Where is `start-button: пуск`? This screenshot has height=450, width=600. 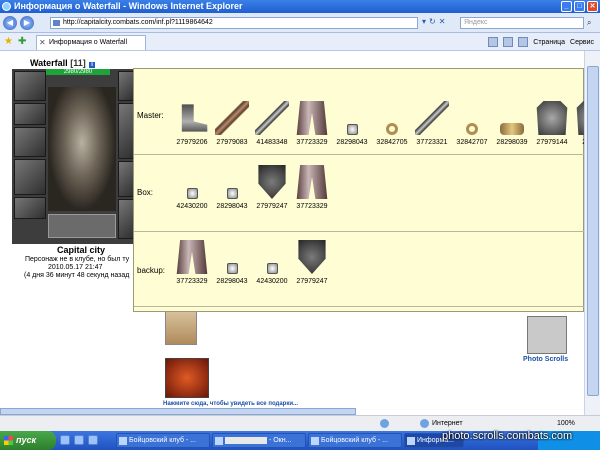
start-button: пуск is located at coordinates (28, 440).